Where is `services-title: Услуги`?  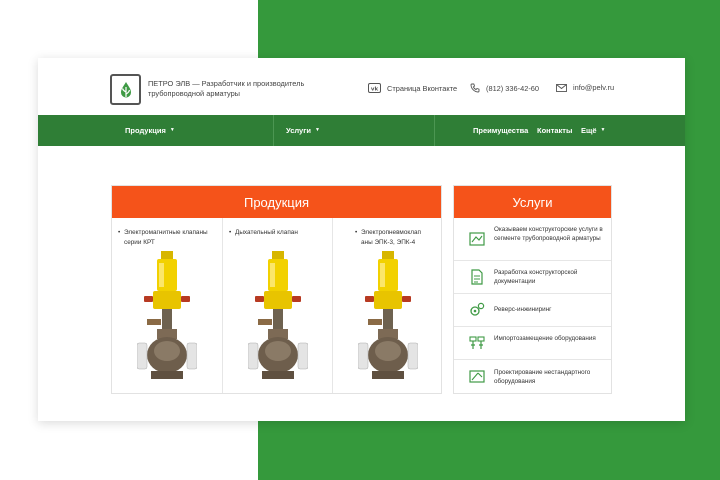
services-title: Услуги is located at coordinates (532, 202).